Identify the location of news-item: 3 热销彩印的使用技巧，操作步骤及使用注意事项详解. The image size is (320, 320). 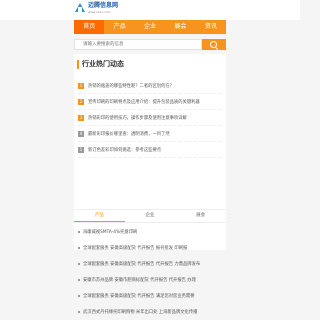
(150, 118).